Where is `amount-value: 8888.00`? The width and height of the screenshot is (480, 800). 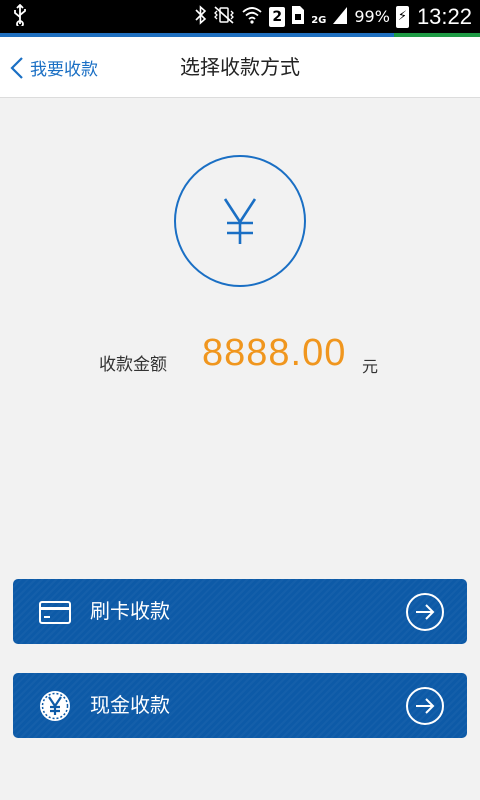 amount-value: 8888.00 is located at coordinates (274, 353).